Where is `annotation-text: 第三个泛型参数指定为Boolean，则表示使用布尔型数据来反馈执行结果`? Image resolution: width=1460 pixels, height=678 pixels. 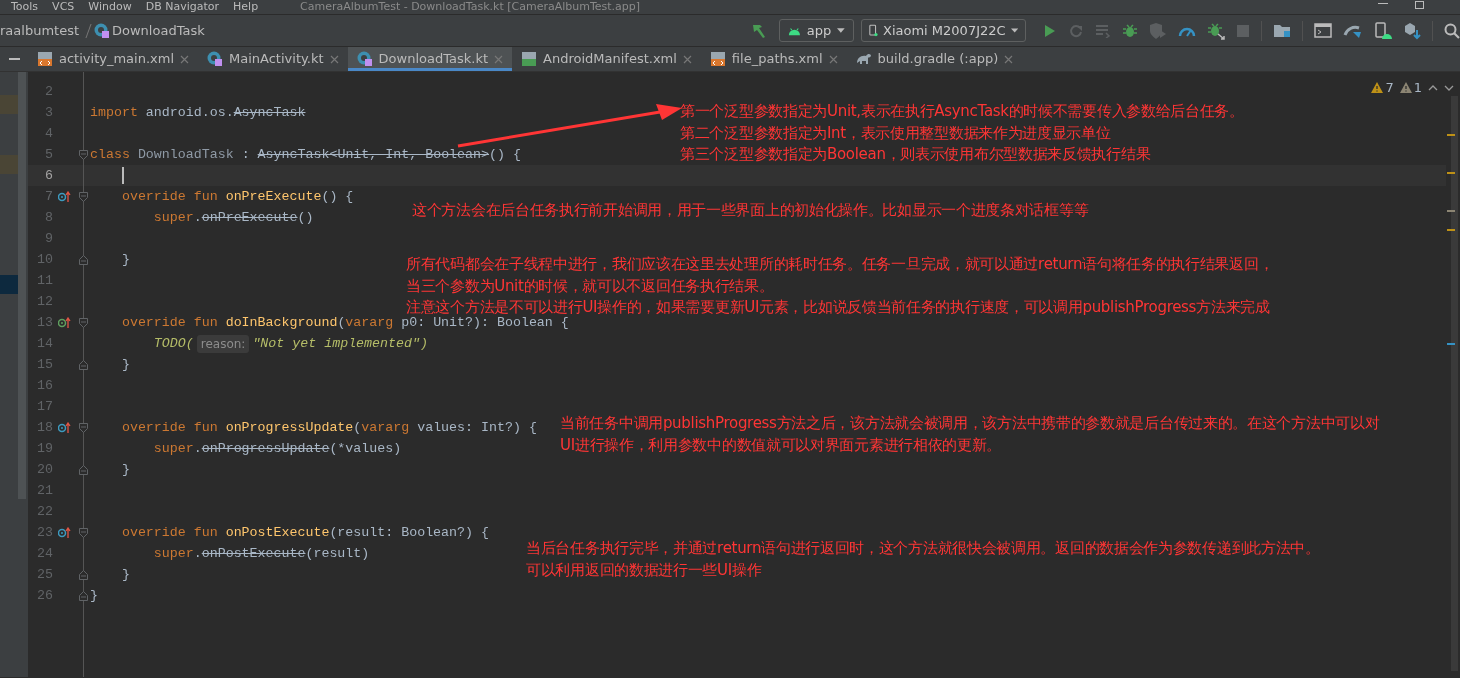
annotation-text: 第三个泛型参数指定为Boolean，则表示使用布尔型数据来反馈执行结果 is located at coordinates (916, 154).